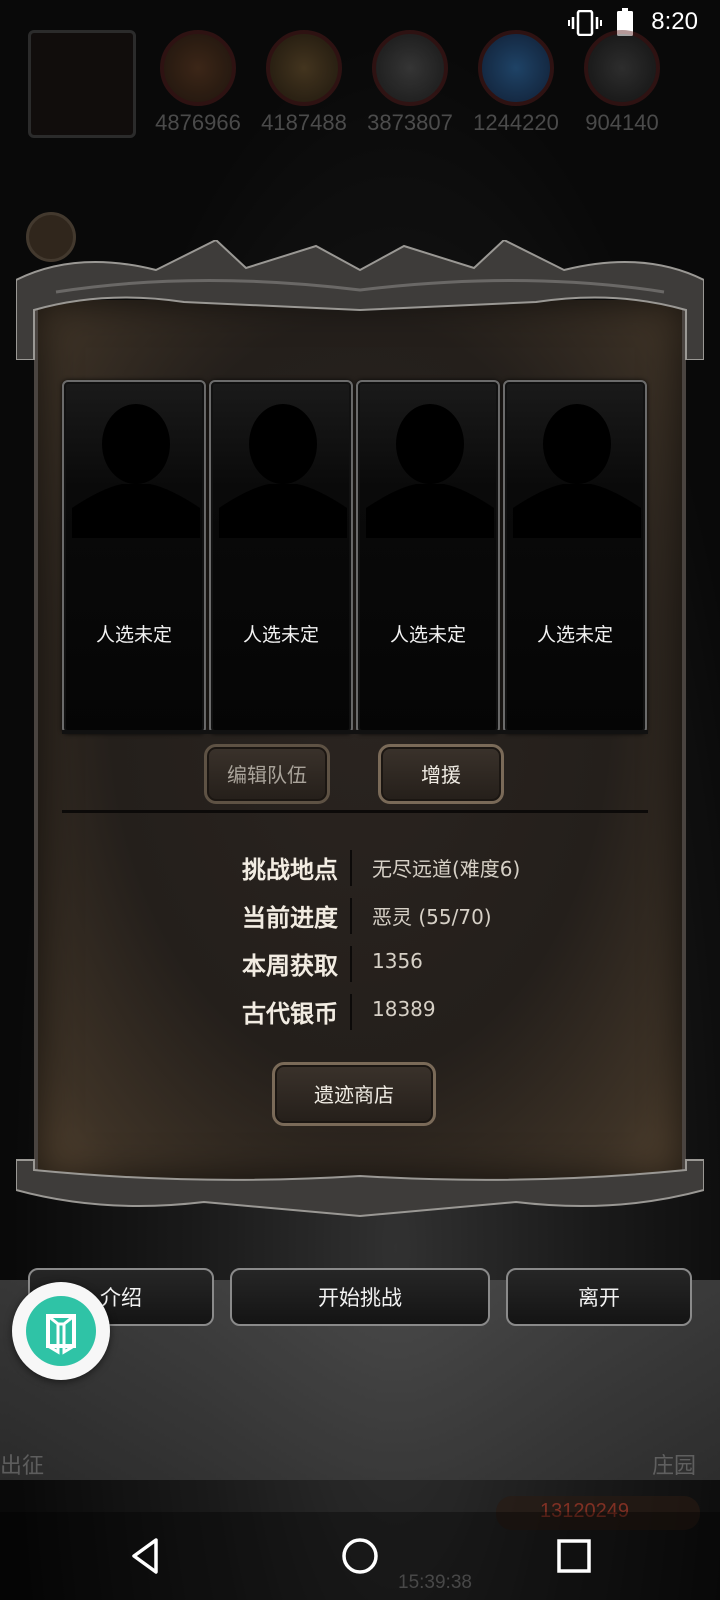  Describe the element at coordinates (304, 122) in the screenshot. I see `resource-value: 4187488` at that location.